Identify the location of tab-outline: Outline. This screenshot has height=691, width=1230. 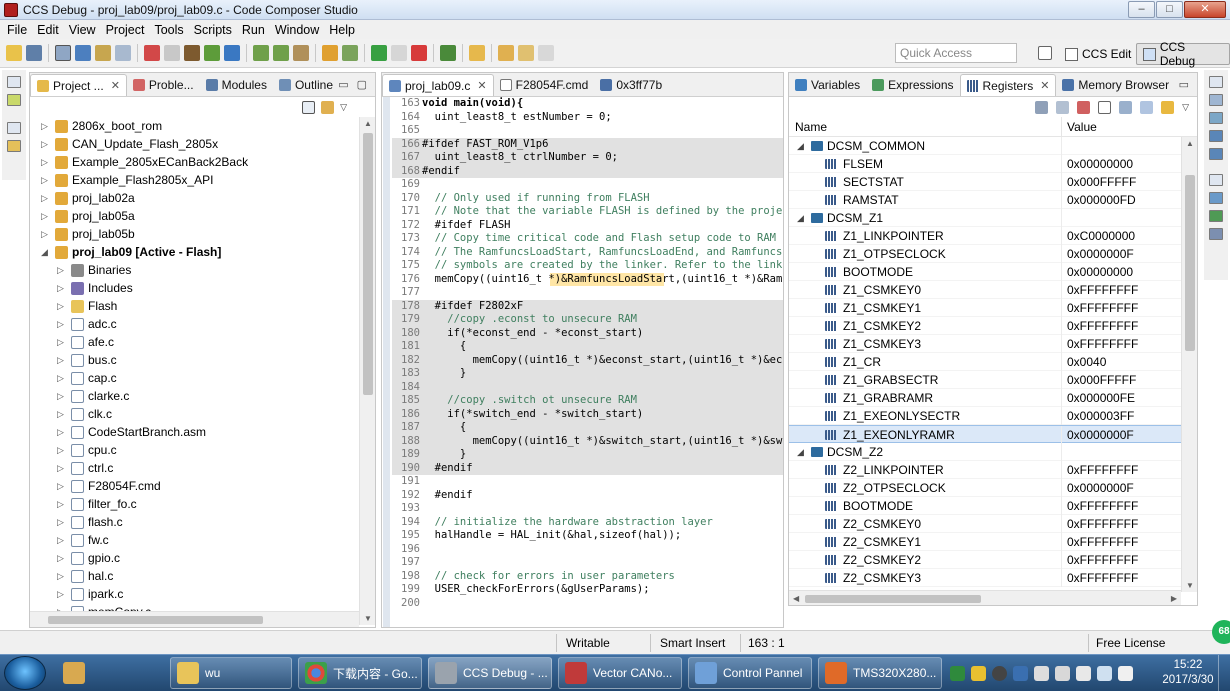
(306, 85).